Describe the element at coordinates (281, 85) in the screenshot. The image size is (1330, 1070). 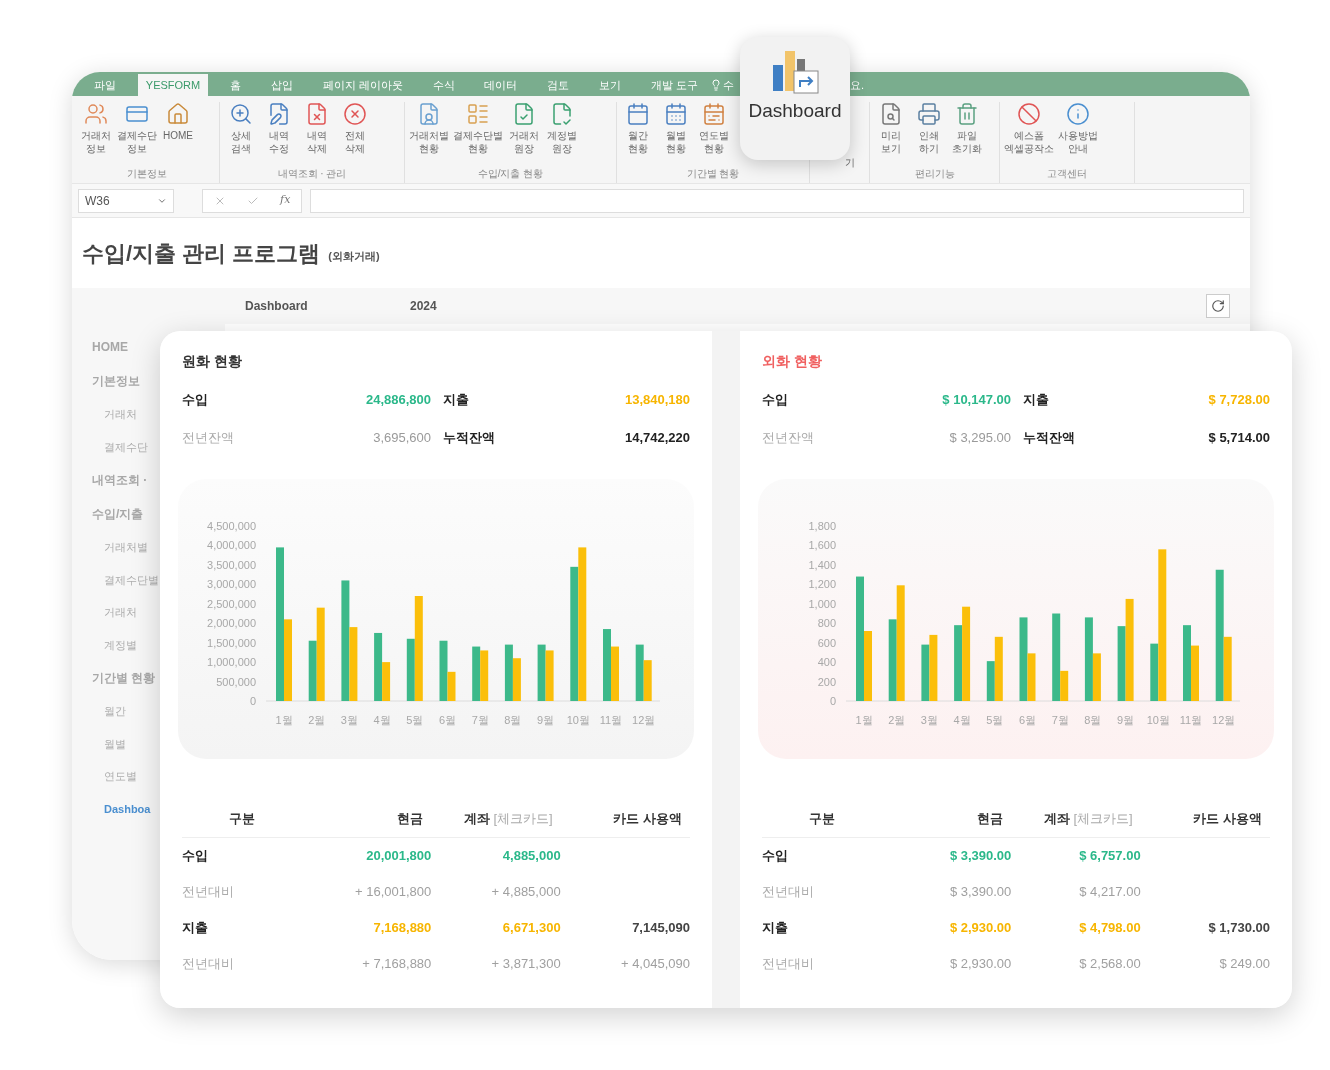
I see `ribbon-tab: 삽입` at that location.